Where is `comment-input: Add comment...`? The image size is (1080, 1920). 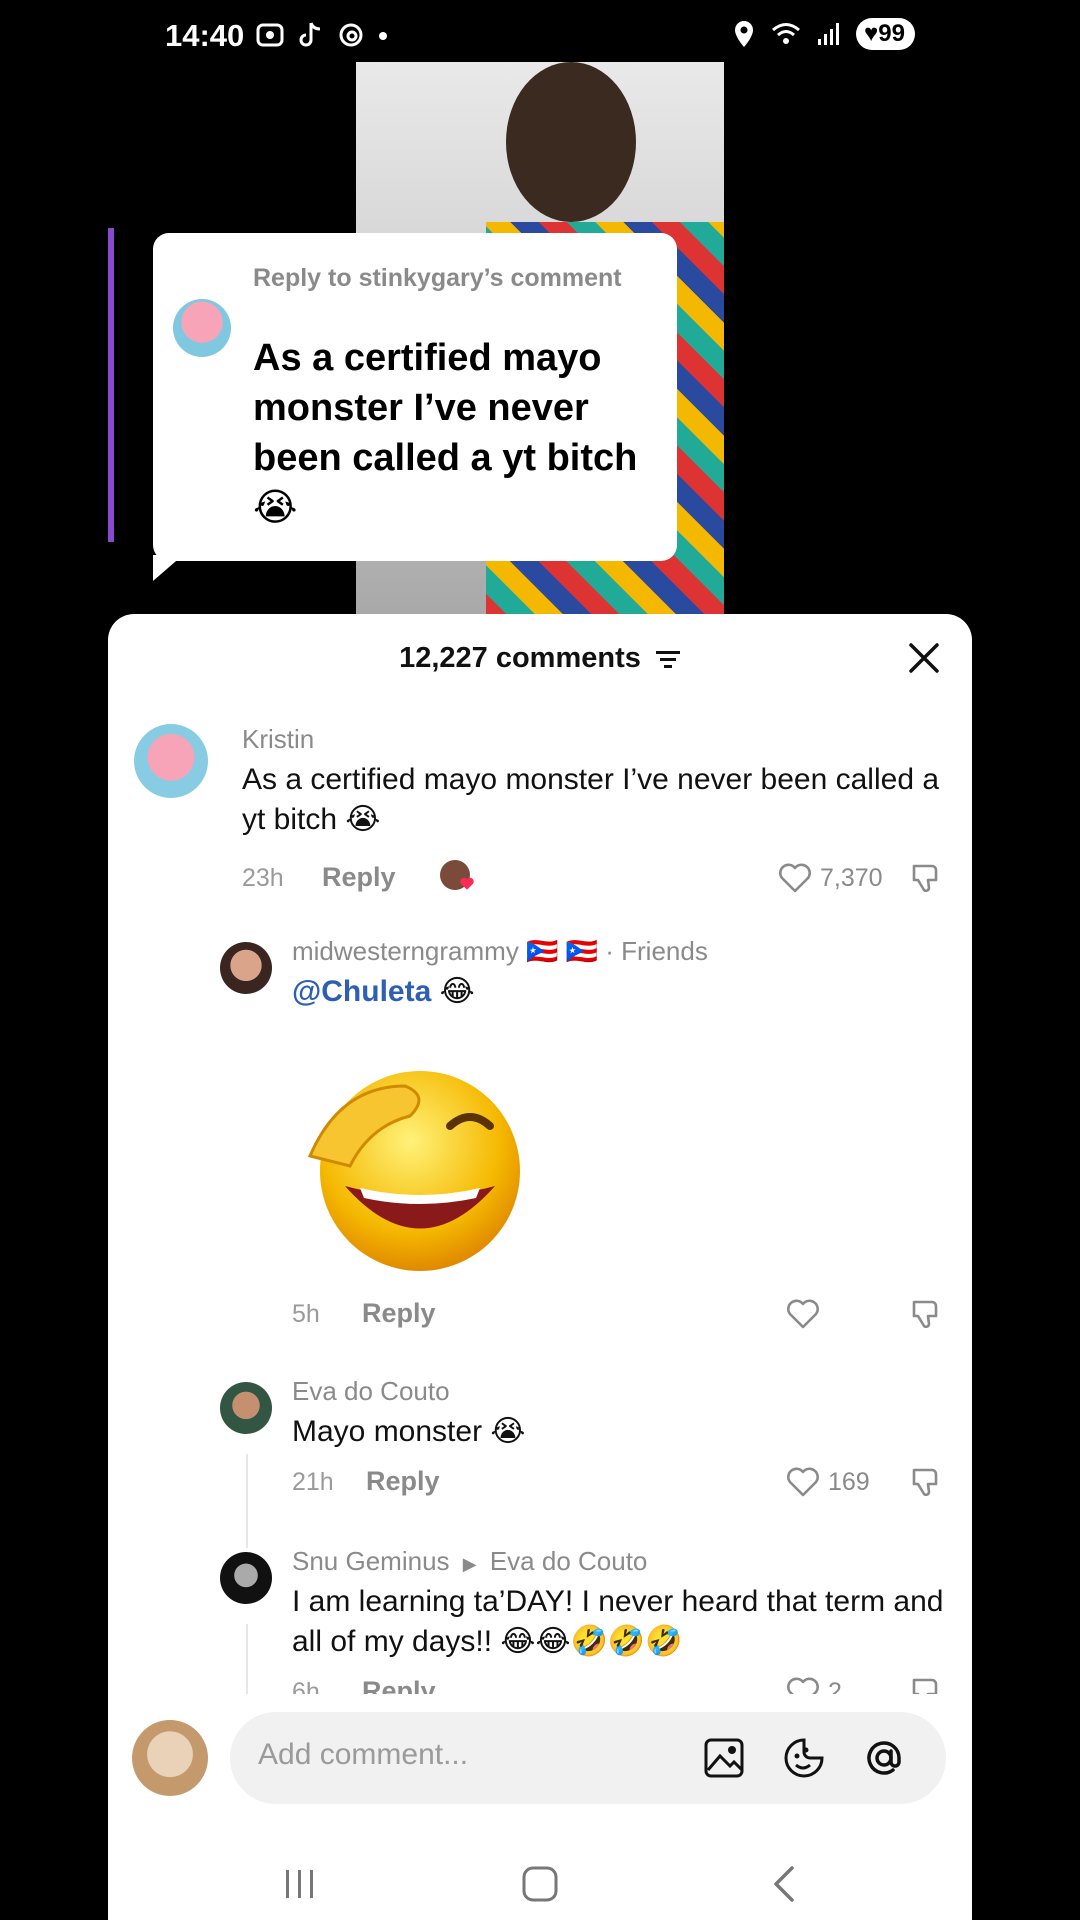
comment-input: Add comment... is located at coordinates (588, 1758).